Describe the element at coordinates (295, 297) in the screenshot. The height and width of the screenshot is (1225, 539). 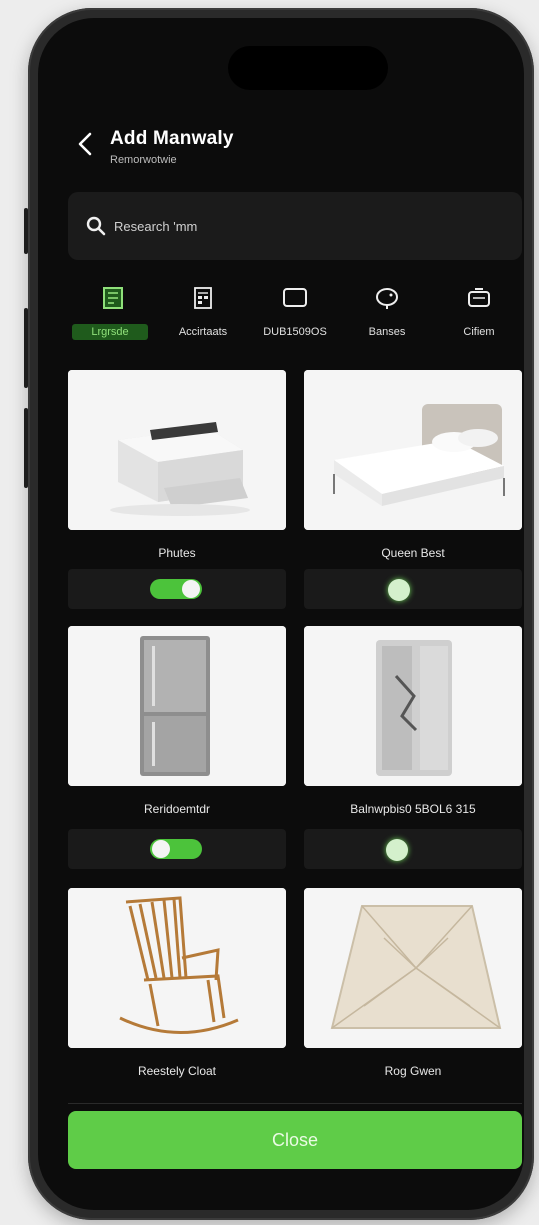
I see `monitor-icon` at that location.